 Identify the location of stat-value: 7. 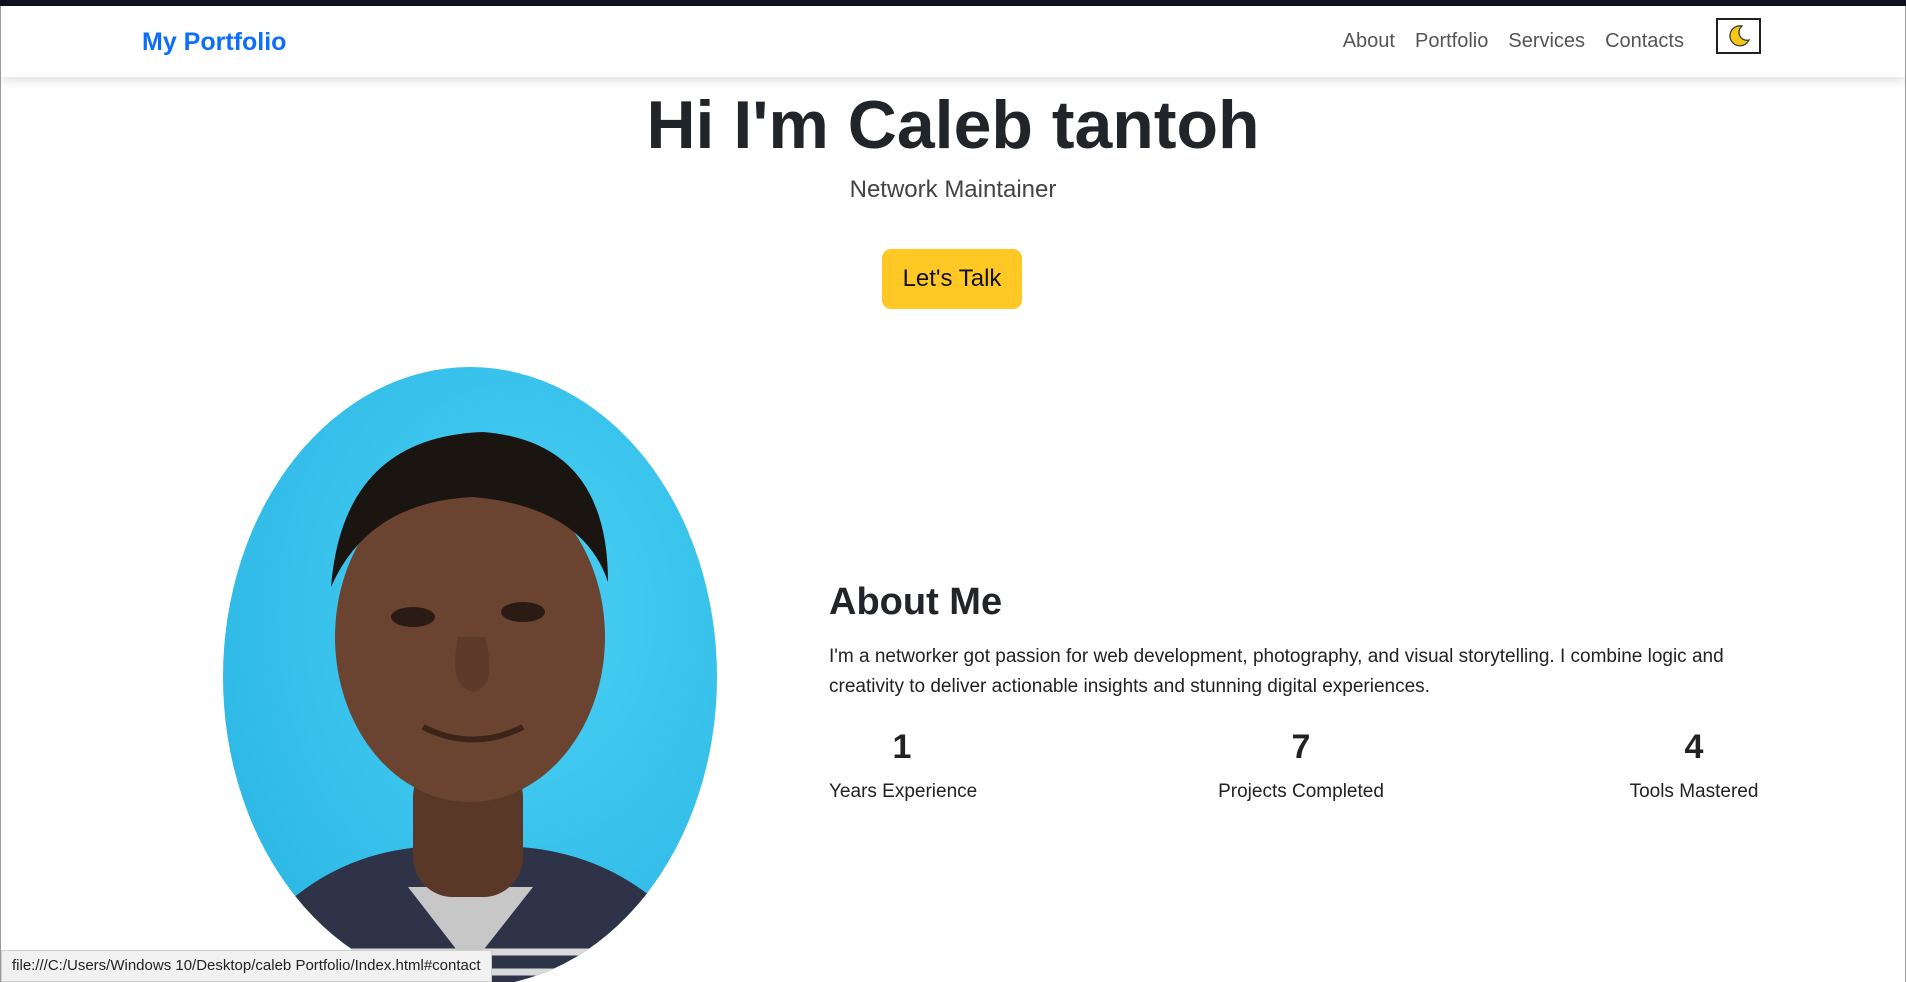
(1301, 747).